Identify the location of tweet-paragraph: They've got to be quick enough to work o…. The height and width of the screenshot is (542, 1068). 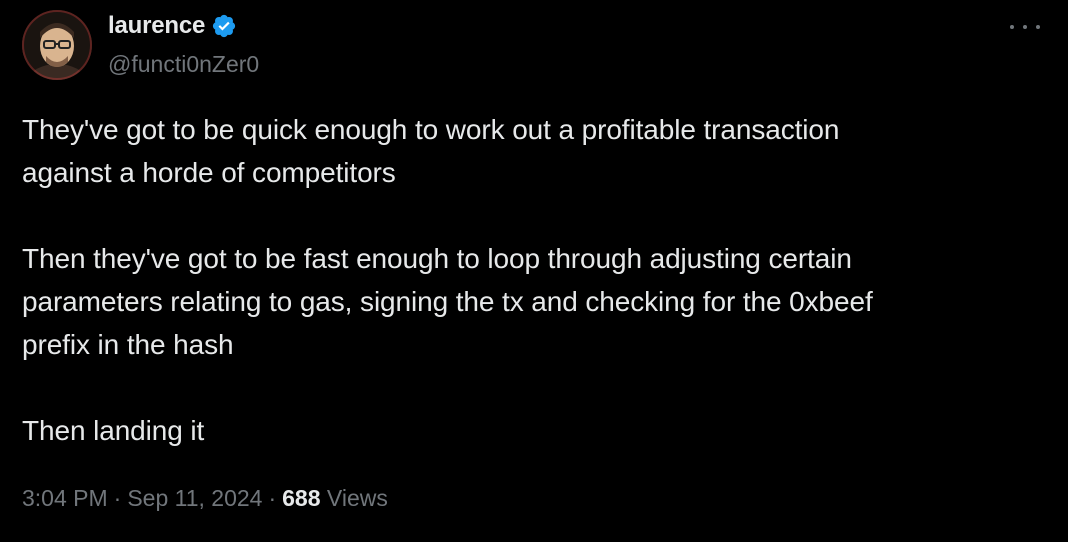
(431, 151).